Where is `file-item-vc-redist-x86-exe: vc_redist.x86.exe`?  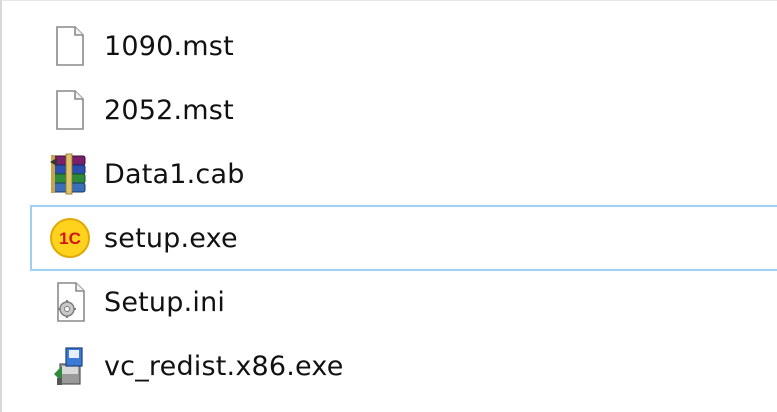 file-item-vc-redist-x86-exe: vc_redist.x86.exe is located at coordinates (403, 366).